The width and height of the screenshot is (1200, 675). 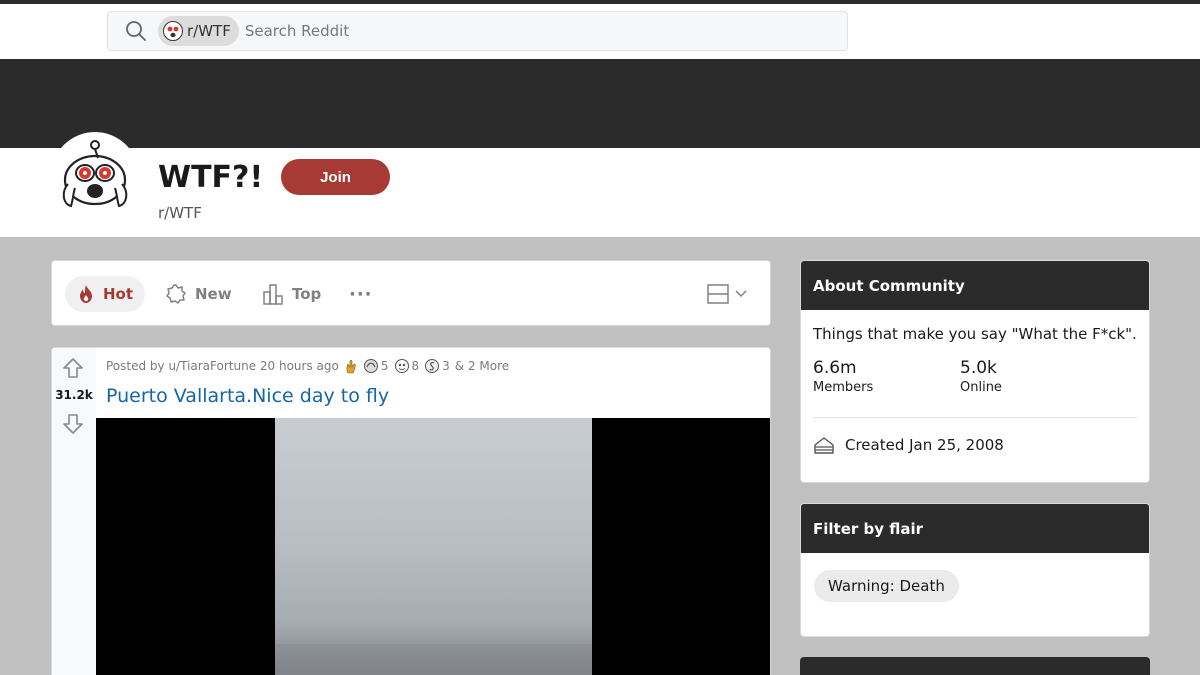 I want to click on award-2-count: 8, so click(x=415, y=366).